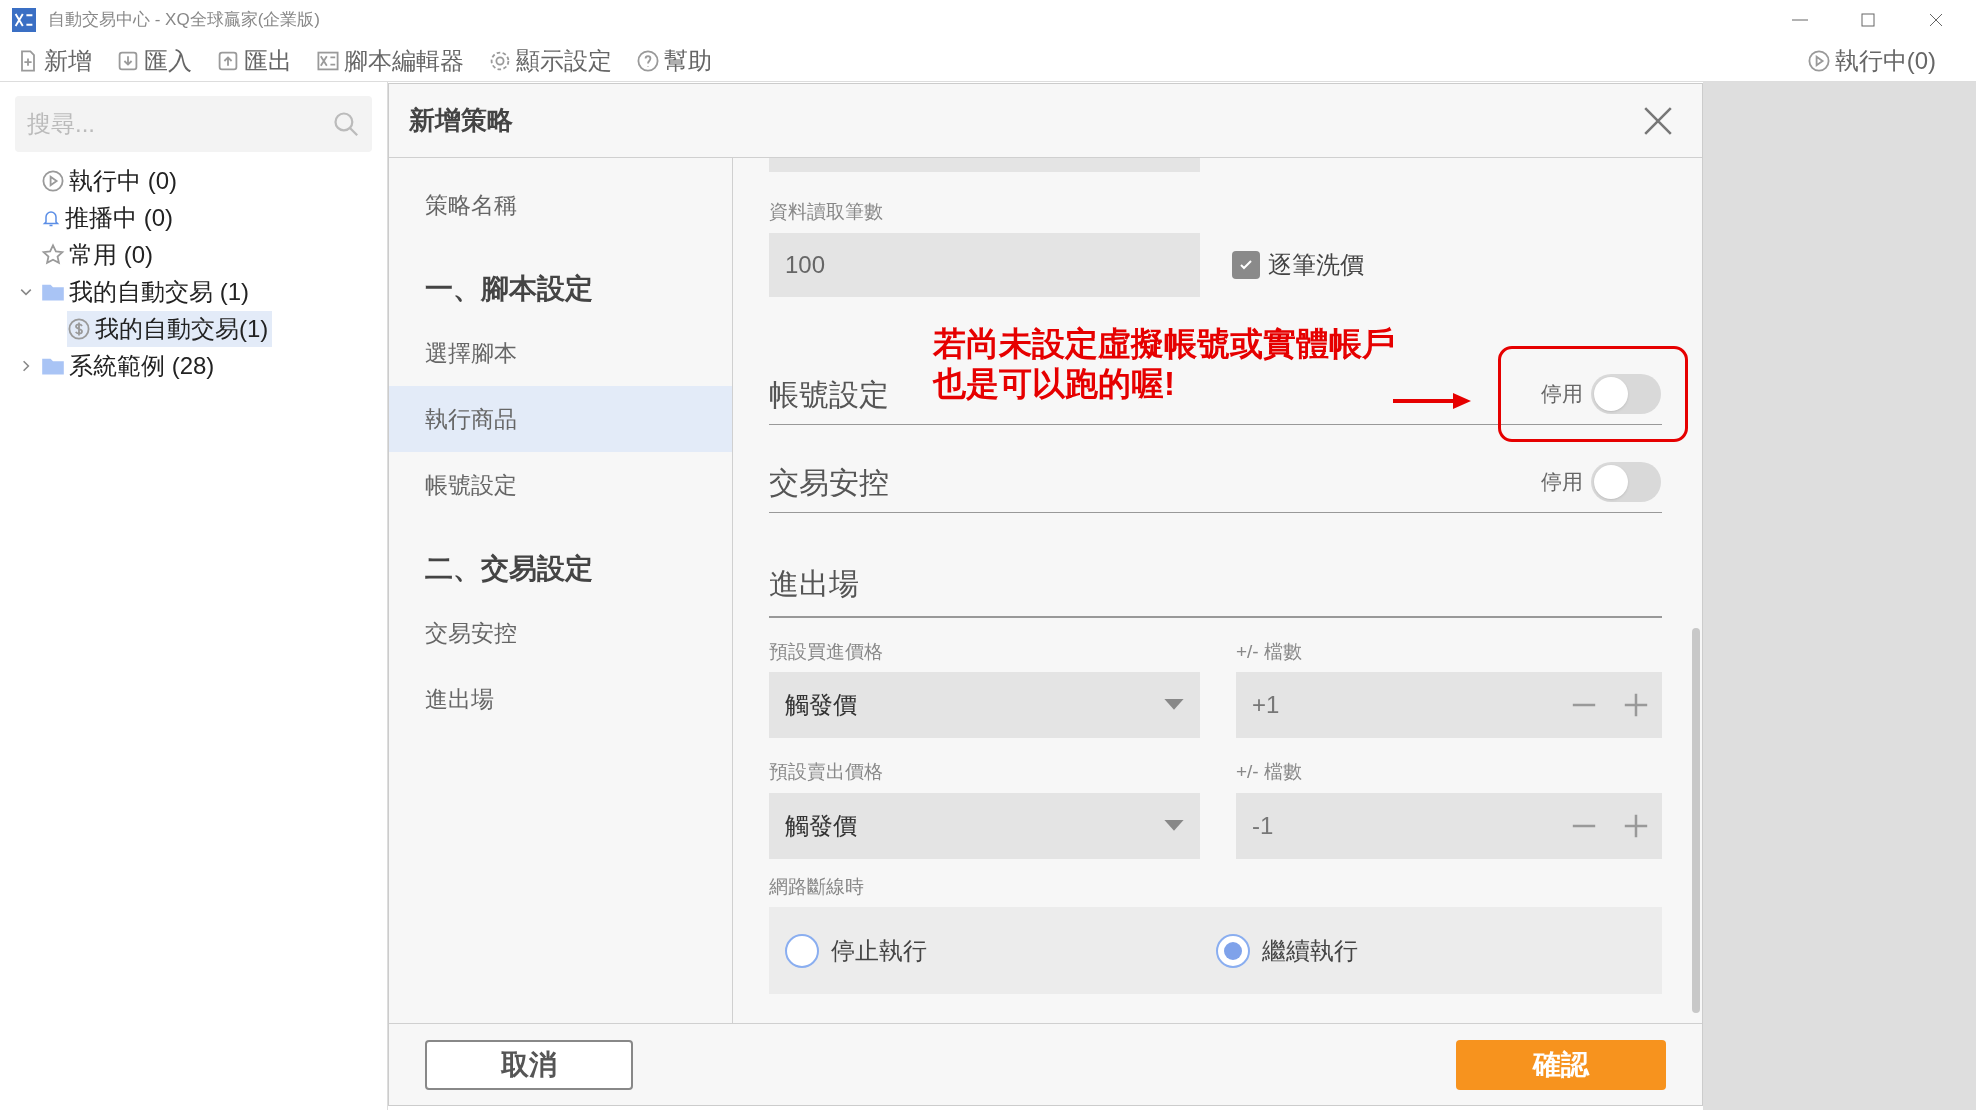  I want to click on tree-item: 執行中 (0), so click(123, 180).